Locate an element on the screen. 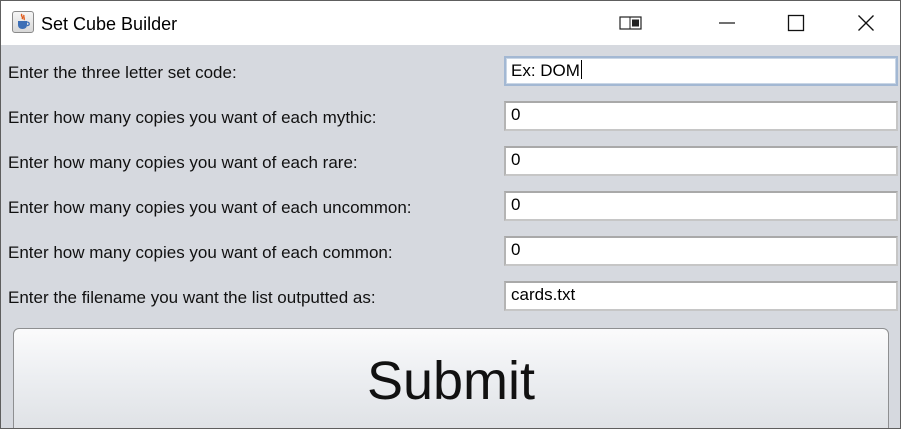 The width and height of the screenshot is (901, 429). minimize-icon is located at coordinates (727, 23).